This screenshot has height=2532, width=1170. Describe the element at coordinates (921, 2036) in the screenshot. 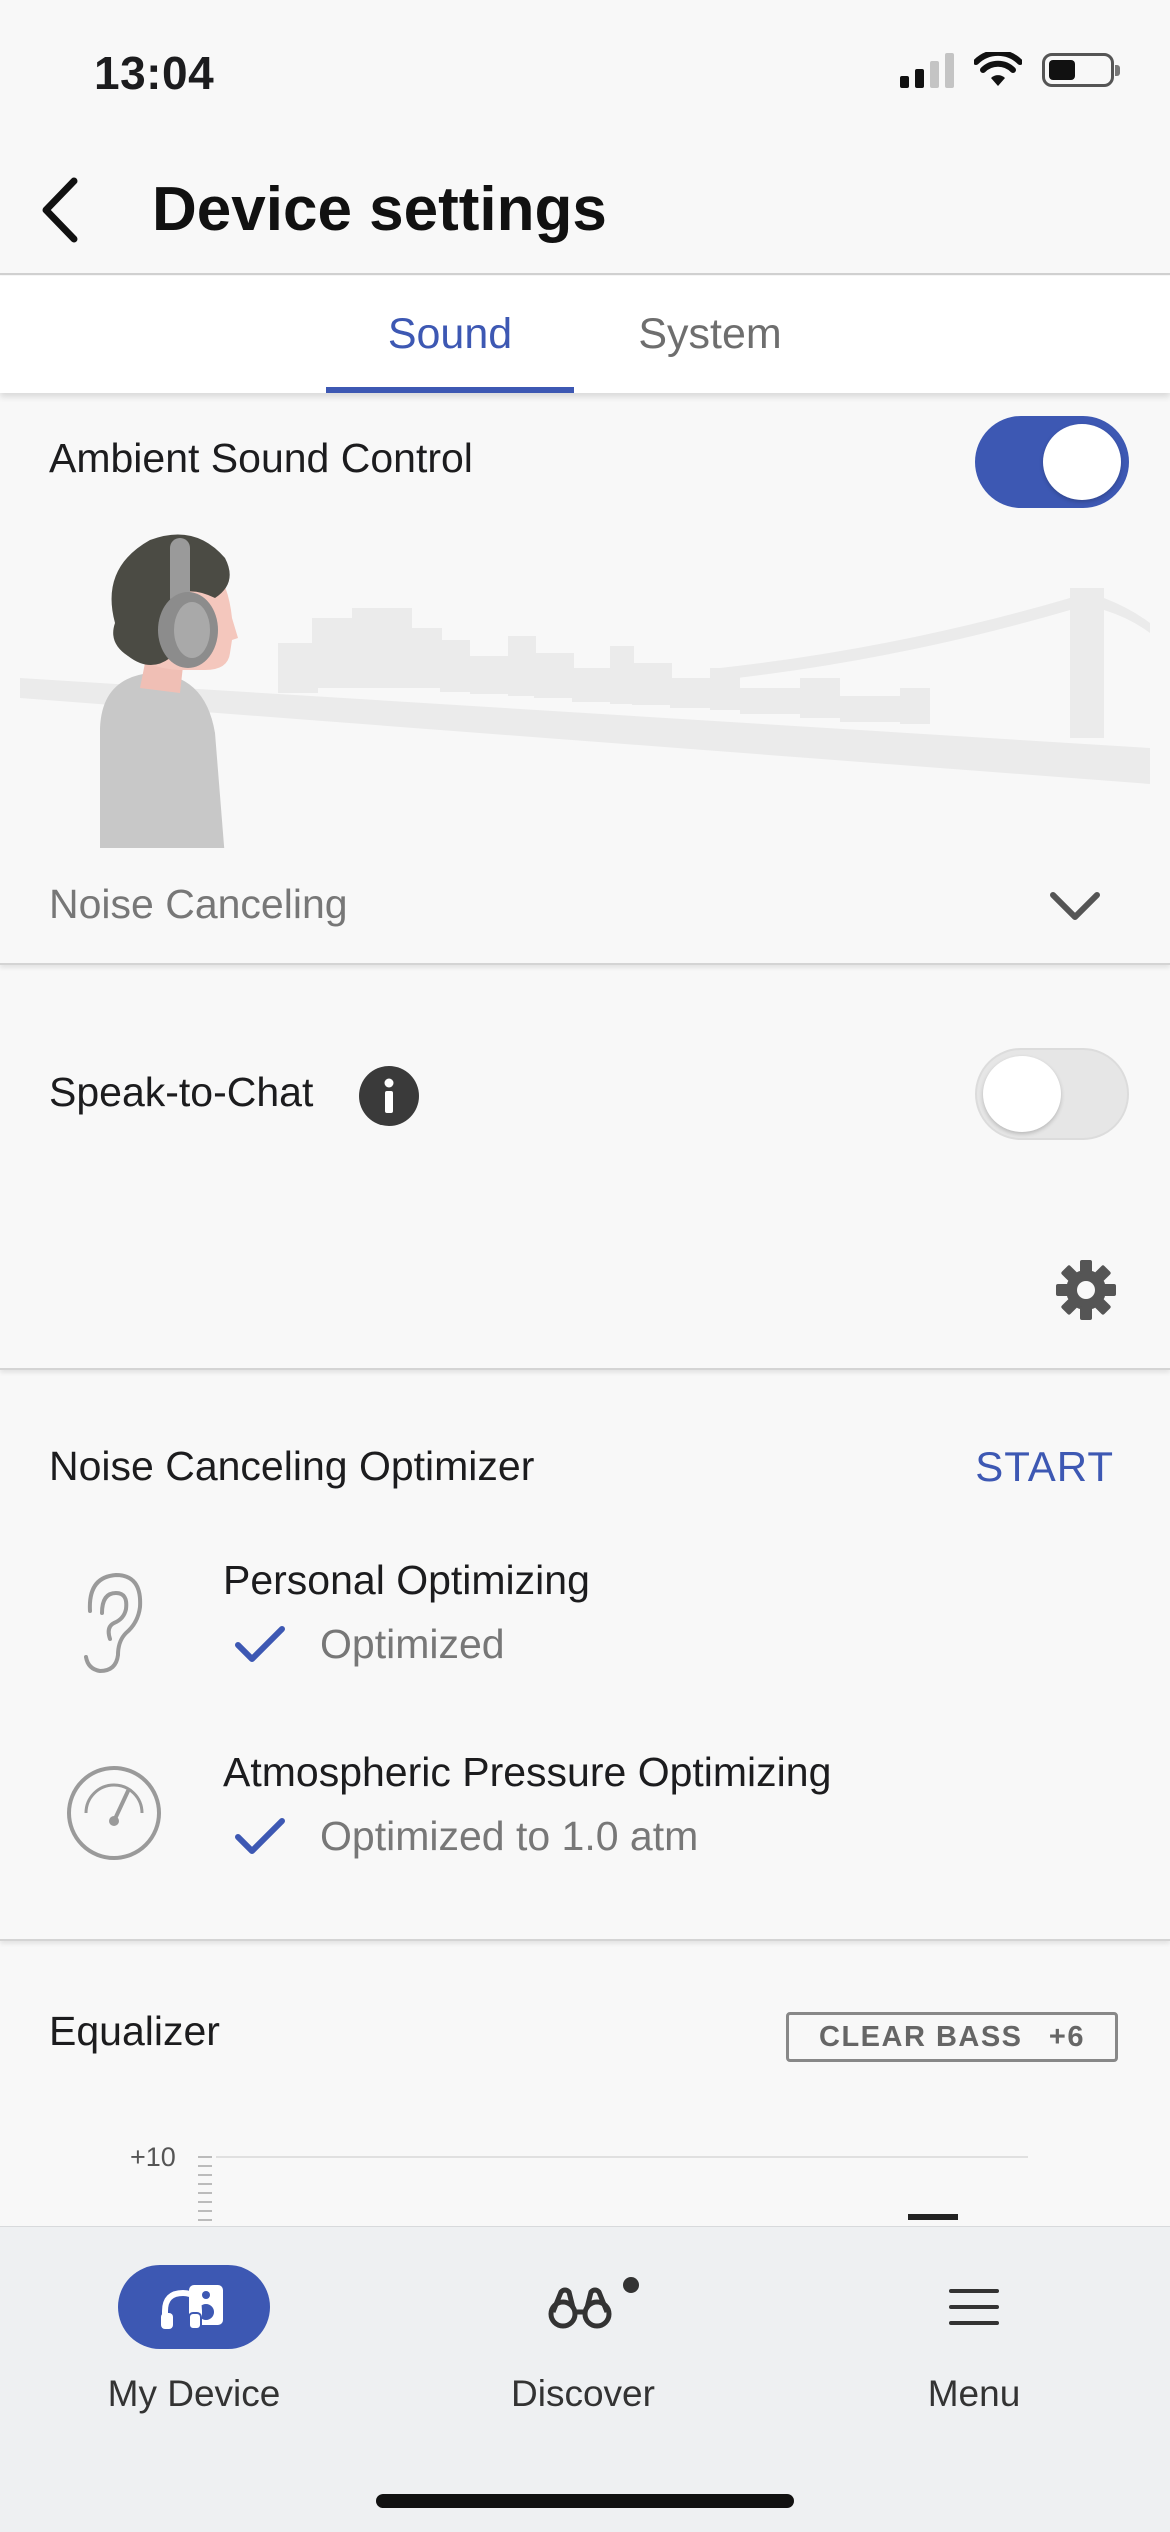

I see `equalizer-preset-name: CLEAR BASS` at that location.